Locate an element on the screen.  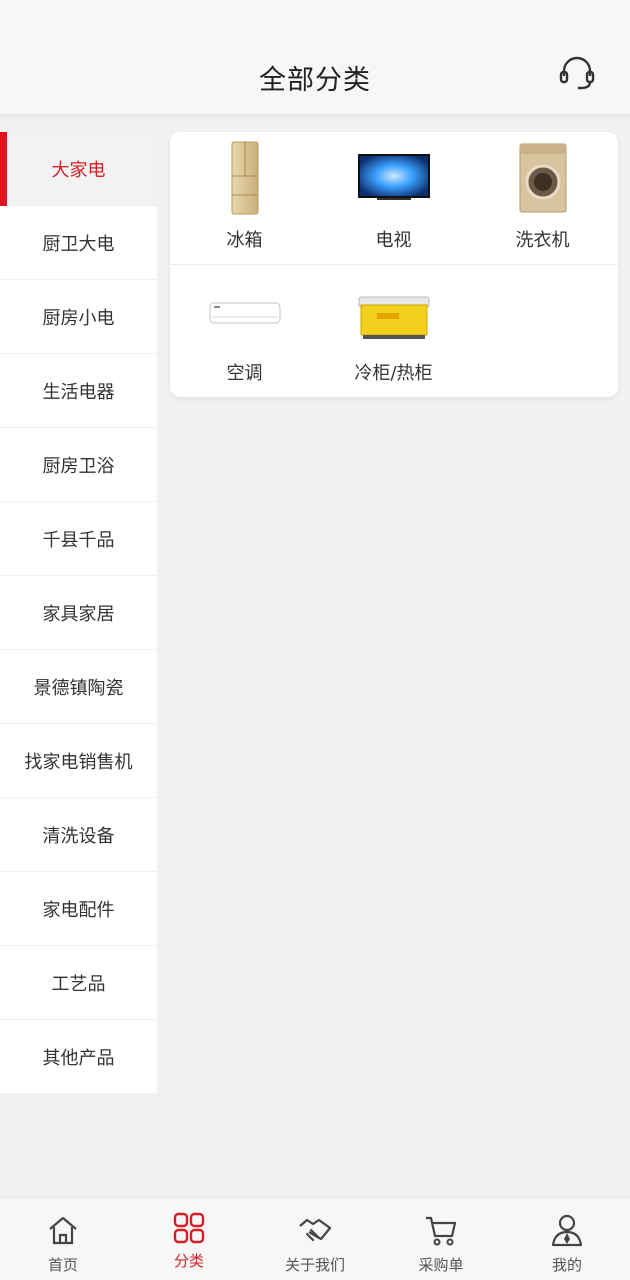
cart-icon is located at coordinates (441, 1231).